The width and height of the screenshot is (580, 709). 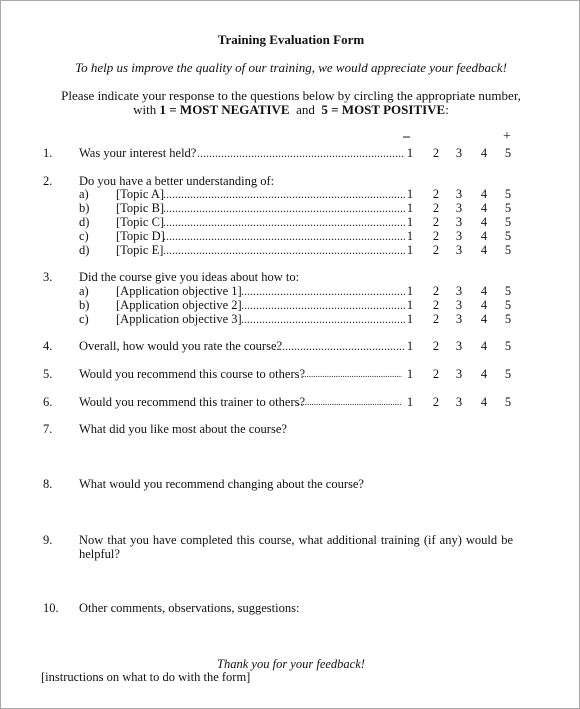 What do you see at coordinates (179, 319) in the screenshot?
I see `item-text: [Application objective 3]` at bounding box center [179, 319].